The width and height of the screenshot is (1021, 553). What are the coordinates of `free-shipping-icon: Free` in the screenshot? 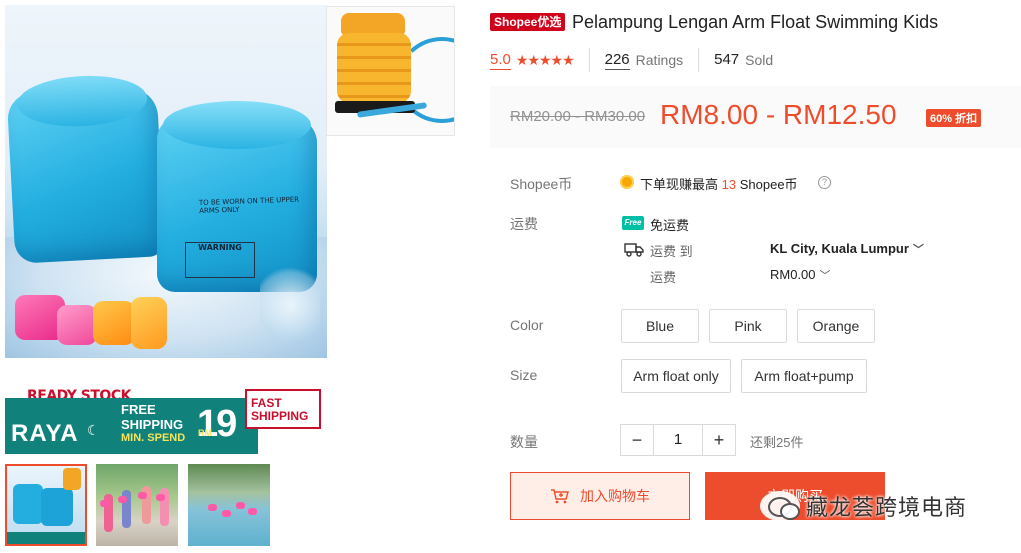 It's located at (633, 223).